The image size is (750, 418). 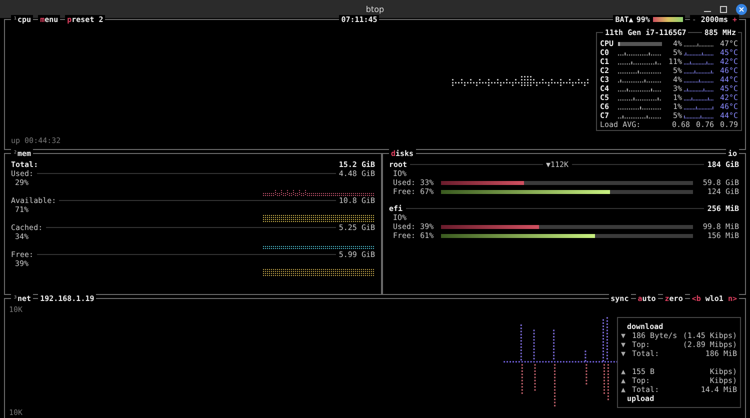 What do you see at coordinates (741, 9) in the screenshot?
I see `close-icon` at bounding box center [741, 9].